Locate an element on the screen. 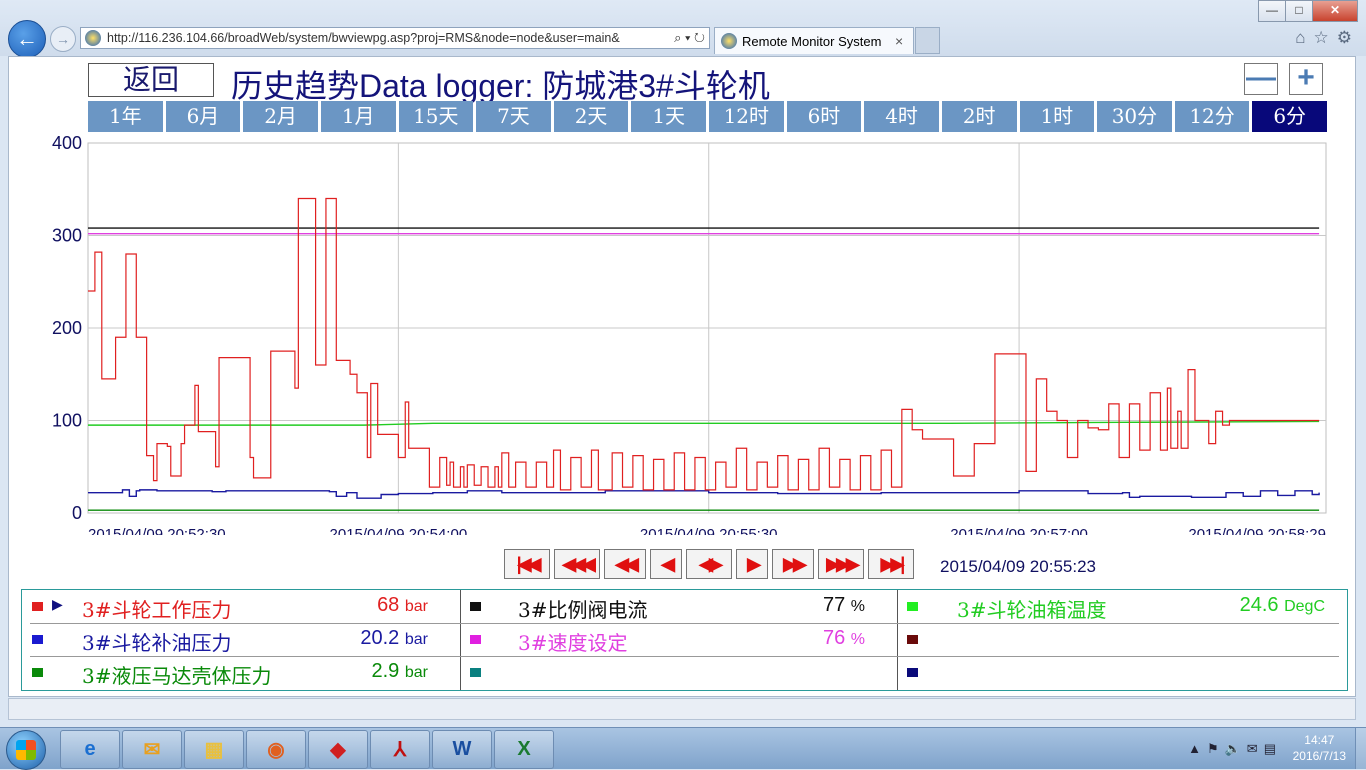 This screenshot has width=1366, height=770. pdf-icon: ⅄ is located at coordinates (400, 749).